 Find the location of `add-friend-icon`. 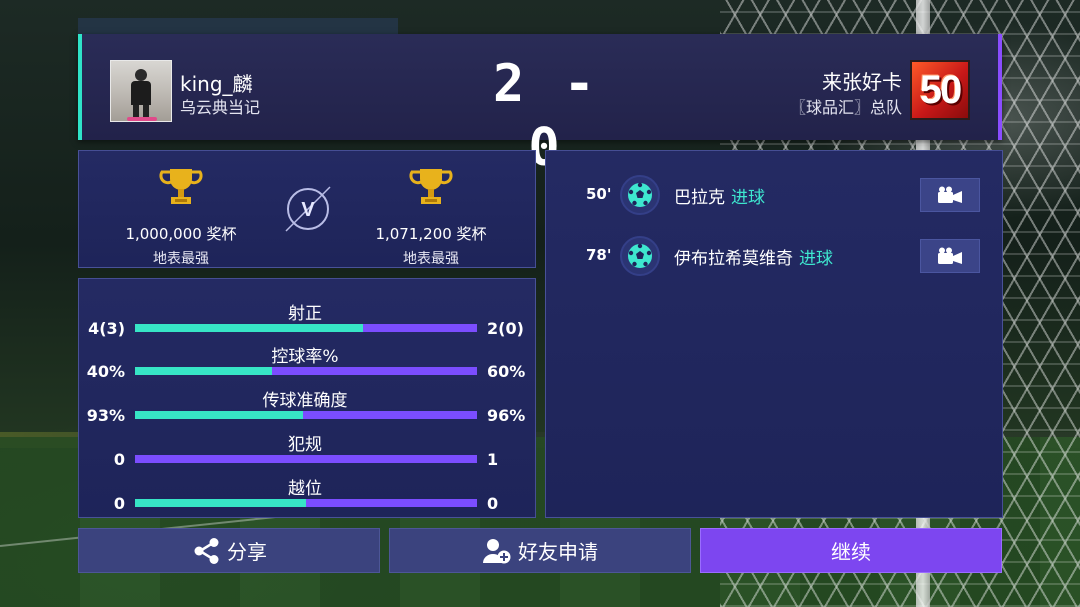

add-friend-icon is located at coordinates (497, 551).